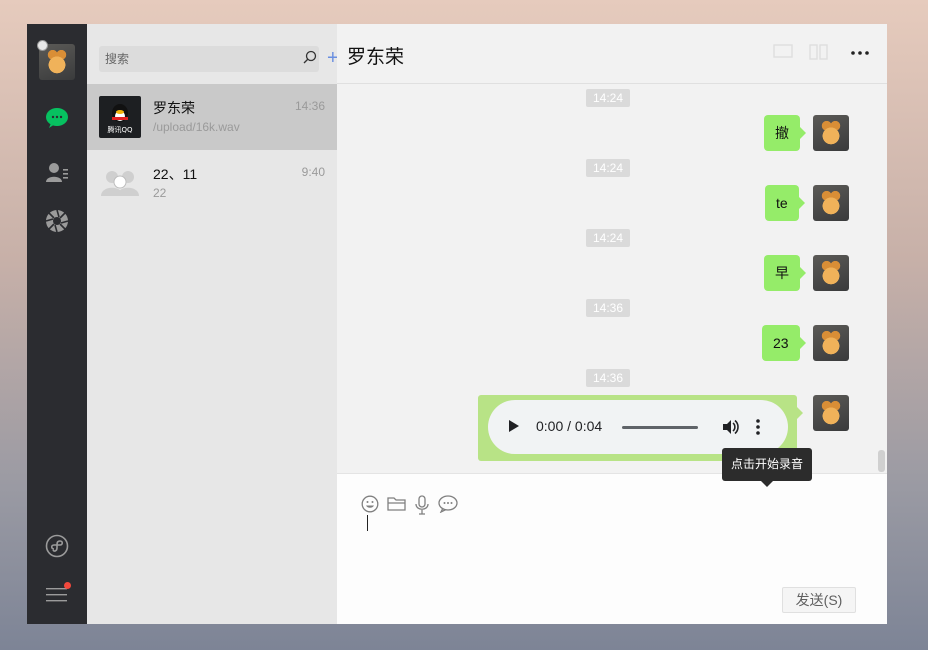  What do you see at coordinates (785, 203) in the screenshot?
I see `message-bubble: te` at bounding box center [785, 203].